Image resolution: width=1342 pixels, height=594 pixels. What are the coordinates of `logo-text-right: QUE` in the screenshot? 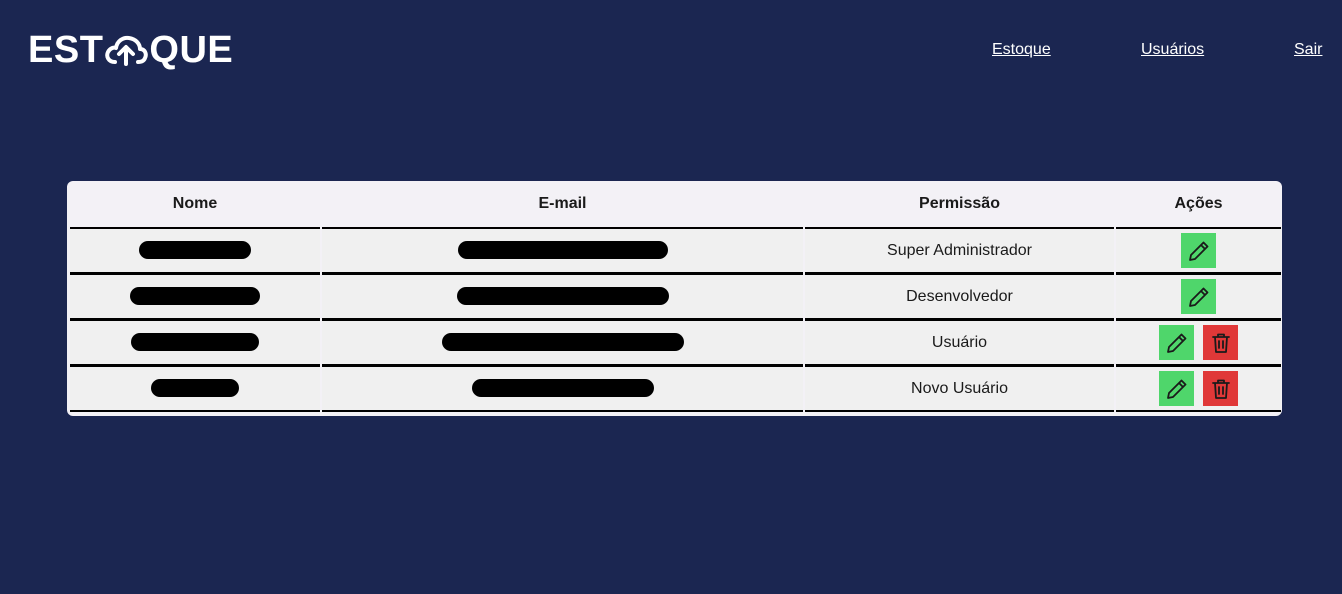 It's located at (191, 50).